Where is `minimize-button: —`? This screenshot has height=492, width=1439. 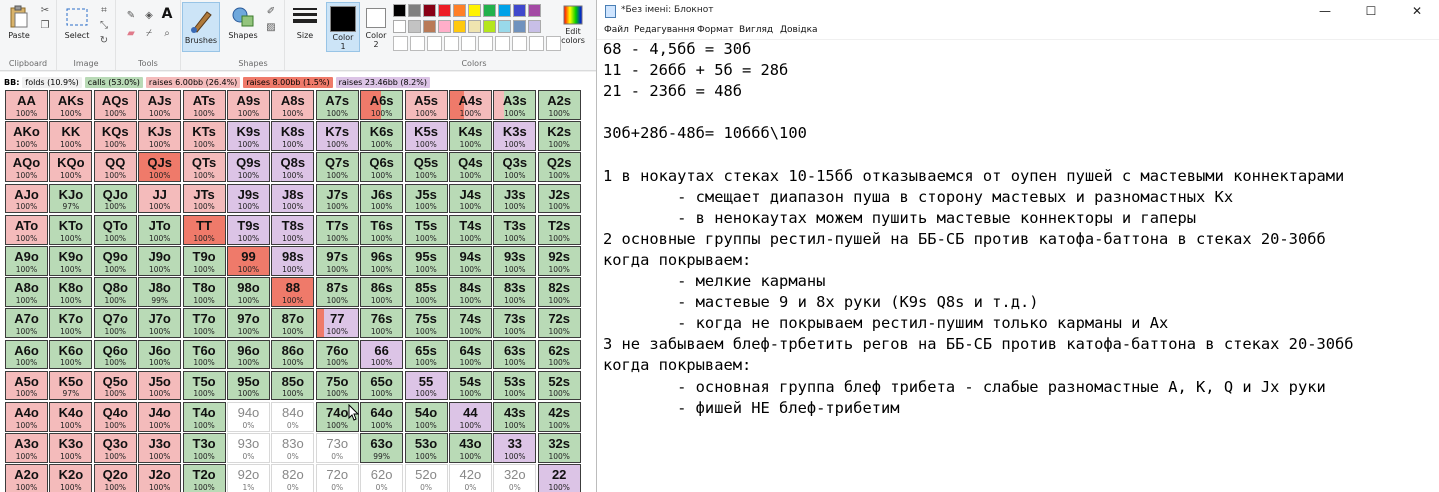 minimize-button: — is located at coordinates (1325, 11).